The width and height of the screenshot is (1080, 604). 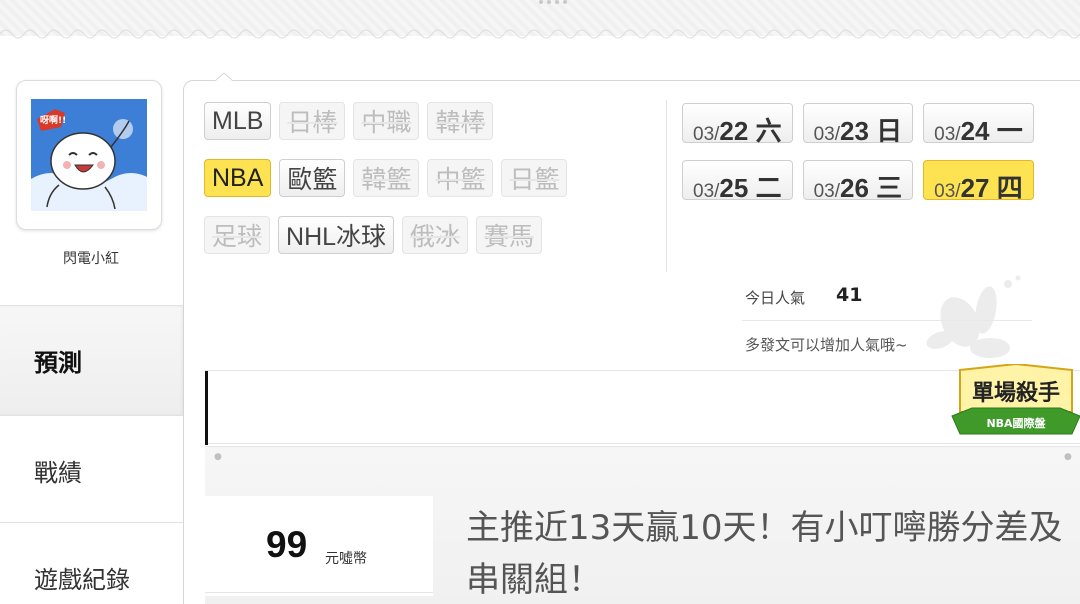 I want to click on post-input-bar, so click(x=642, y=407).